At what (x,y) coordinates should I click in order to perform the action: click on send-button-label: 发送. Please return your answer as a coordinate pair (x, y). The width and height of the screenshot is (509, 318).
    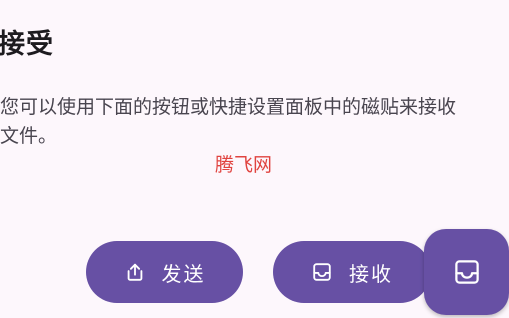
    Looking at the image, I should click on (183, 273).